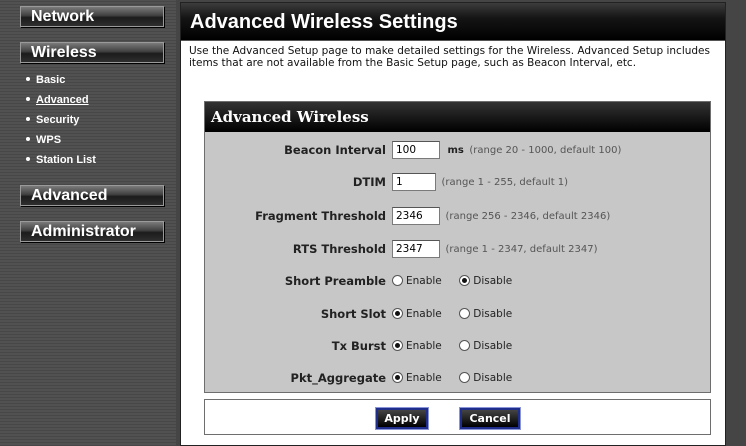 Image resolution: width=746 pixels, height=446 pixels. Describe the element at coordinates (61, 140) in the screenshot. I see `submenu-item-wps: WPS` at that location.